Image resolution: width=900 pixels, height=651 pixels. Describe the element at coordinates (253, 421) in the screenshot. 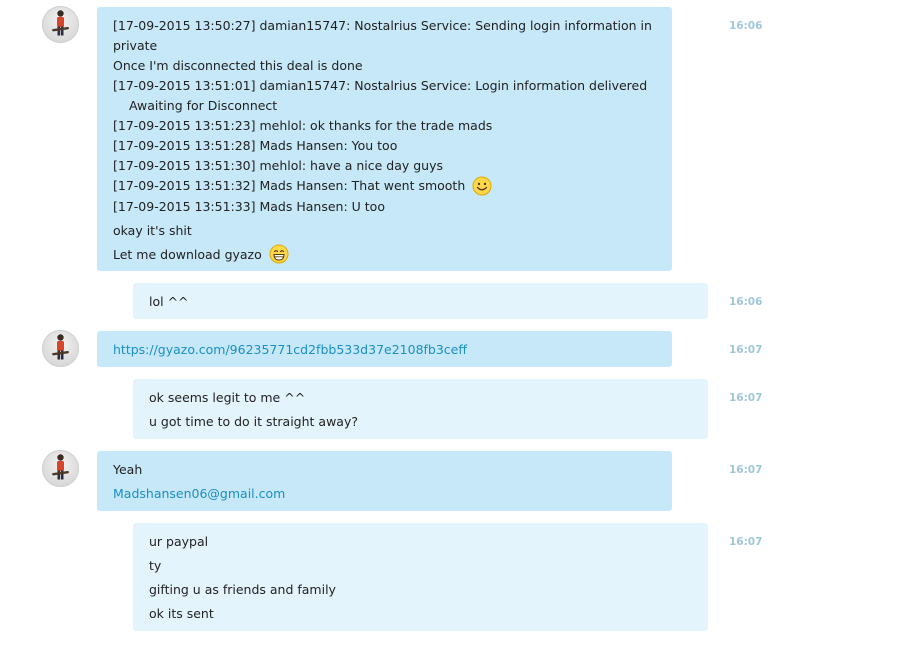

I see `message-line: u got time to do it straight away?` at that location.